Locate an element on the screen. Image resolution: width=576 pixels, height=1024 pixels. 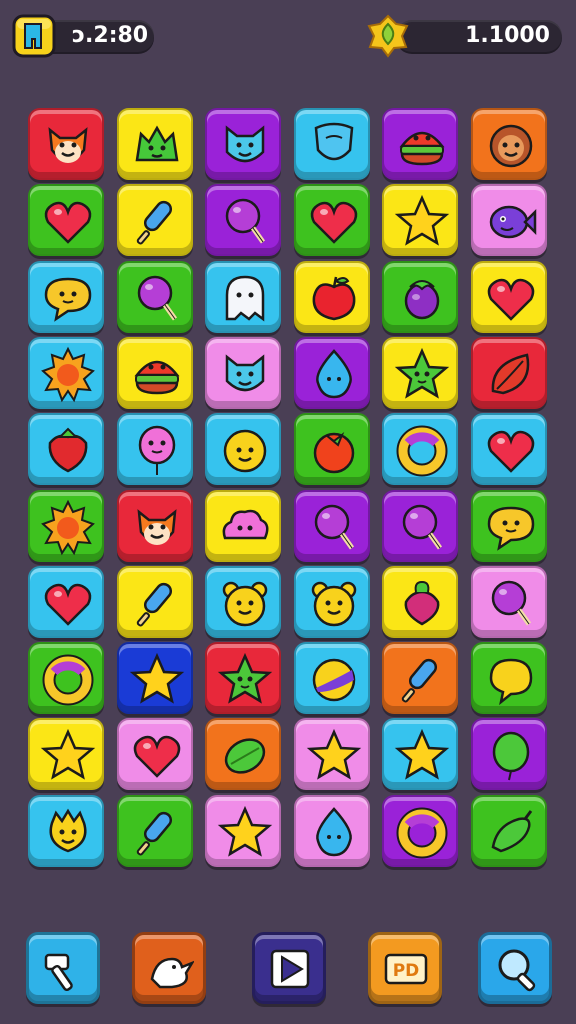
burger-monster-icon is located at coordinates (422, 148).